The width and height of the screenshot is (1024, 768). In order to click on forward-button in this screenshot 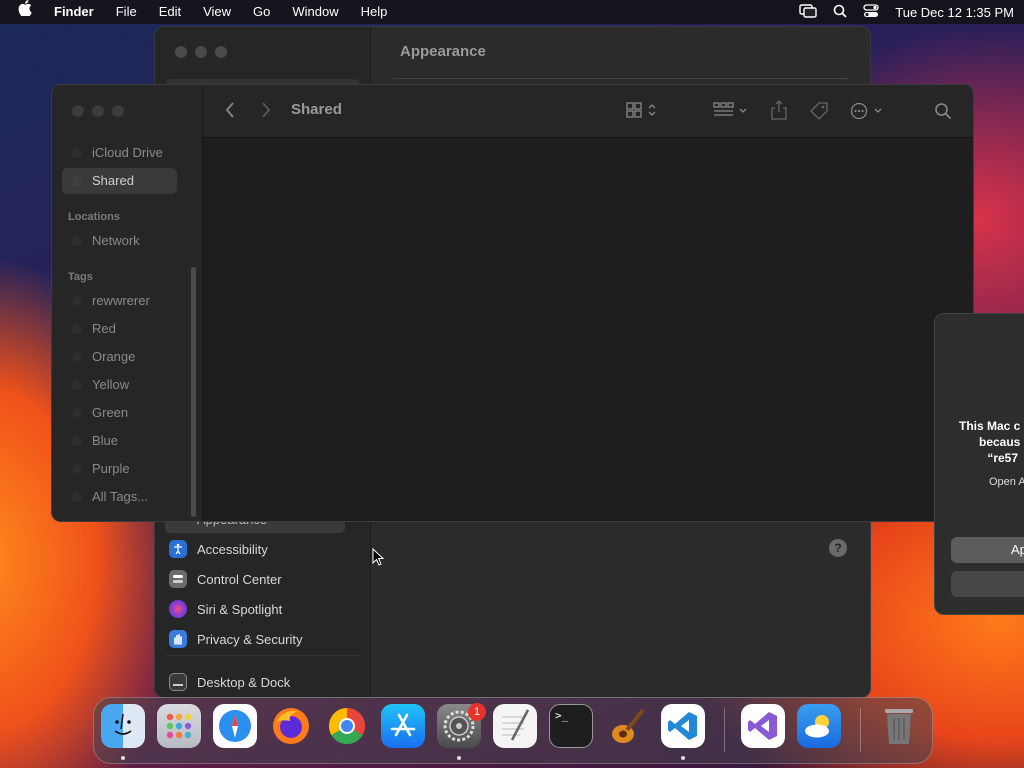, I will do `click(266, 112)`.